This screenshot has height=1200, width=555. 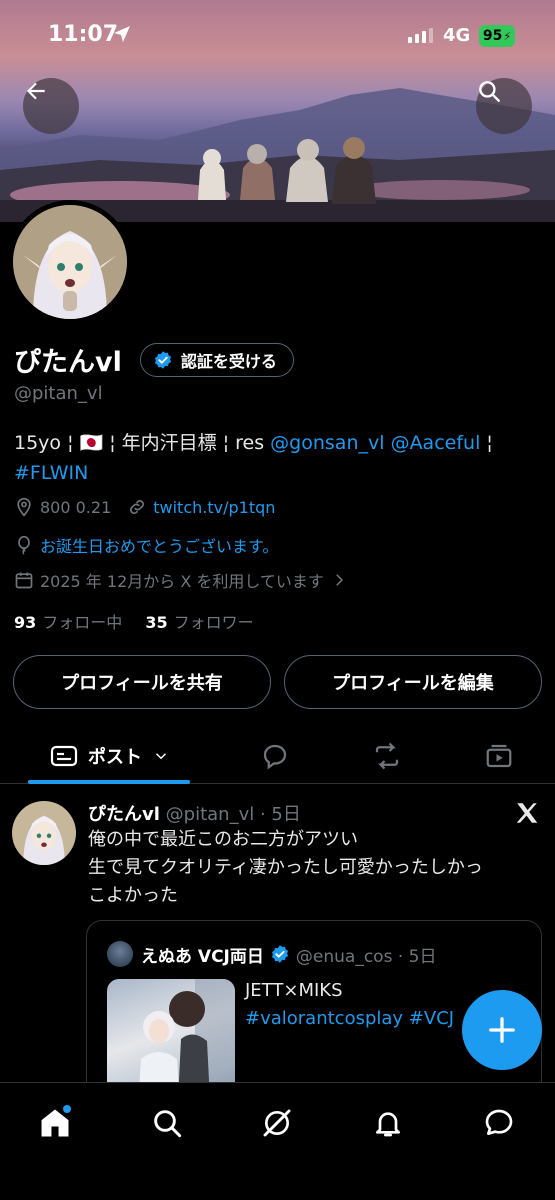 I want to click on following-count: 93, so click(x=25, y=622).